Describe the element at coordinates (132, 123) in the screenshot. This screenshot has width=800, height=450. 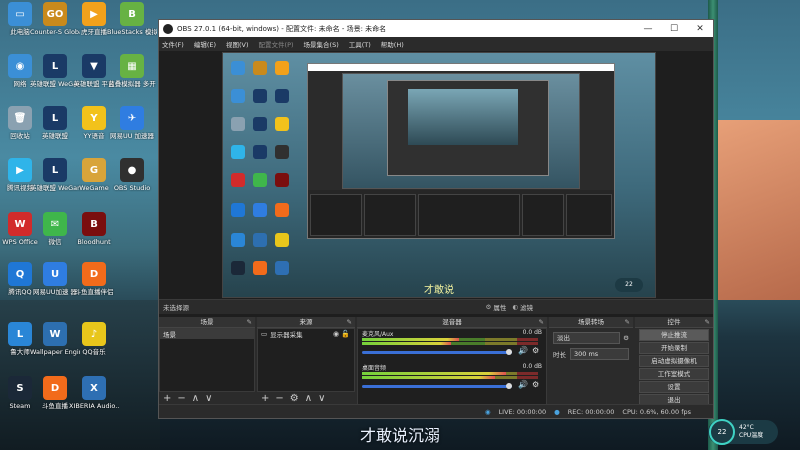
I see `desktop-icon: ✈ 网易UU 加速器` at that location.